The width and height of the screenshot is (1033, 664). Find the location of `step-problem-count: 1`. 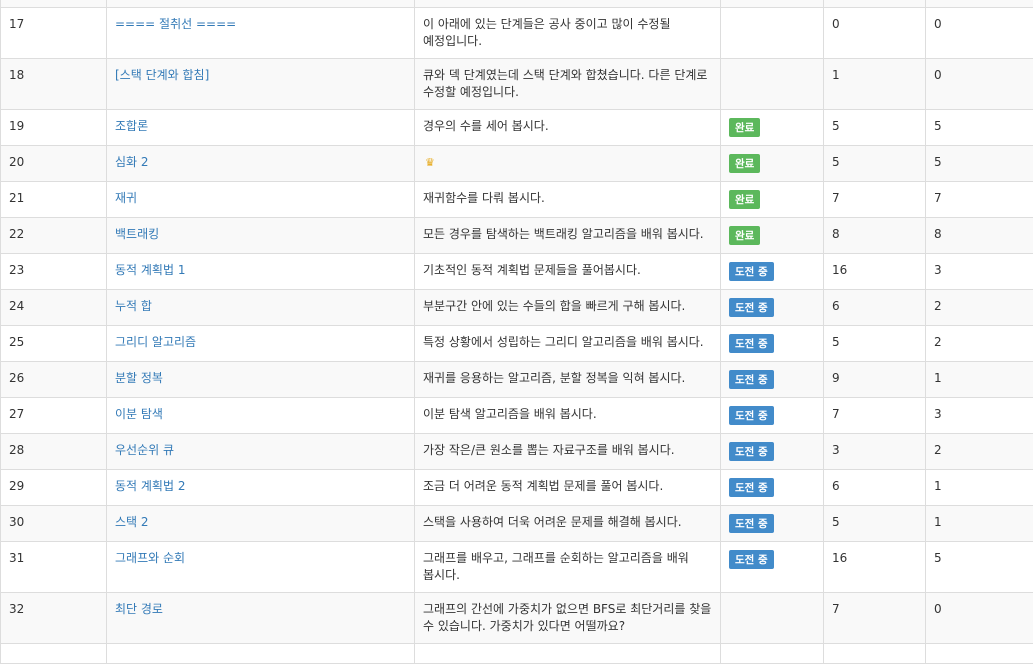

step-problem-count: 1 is located at coordinates (836, 75).